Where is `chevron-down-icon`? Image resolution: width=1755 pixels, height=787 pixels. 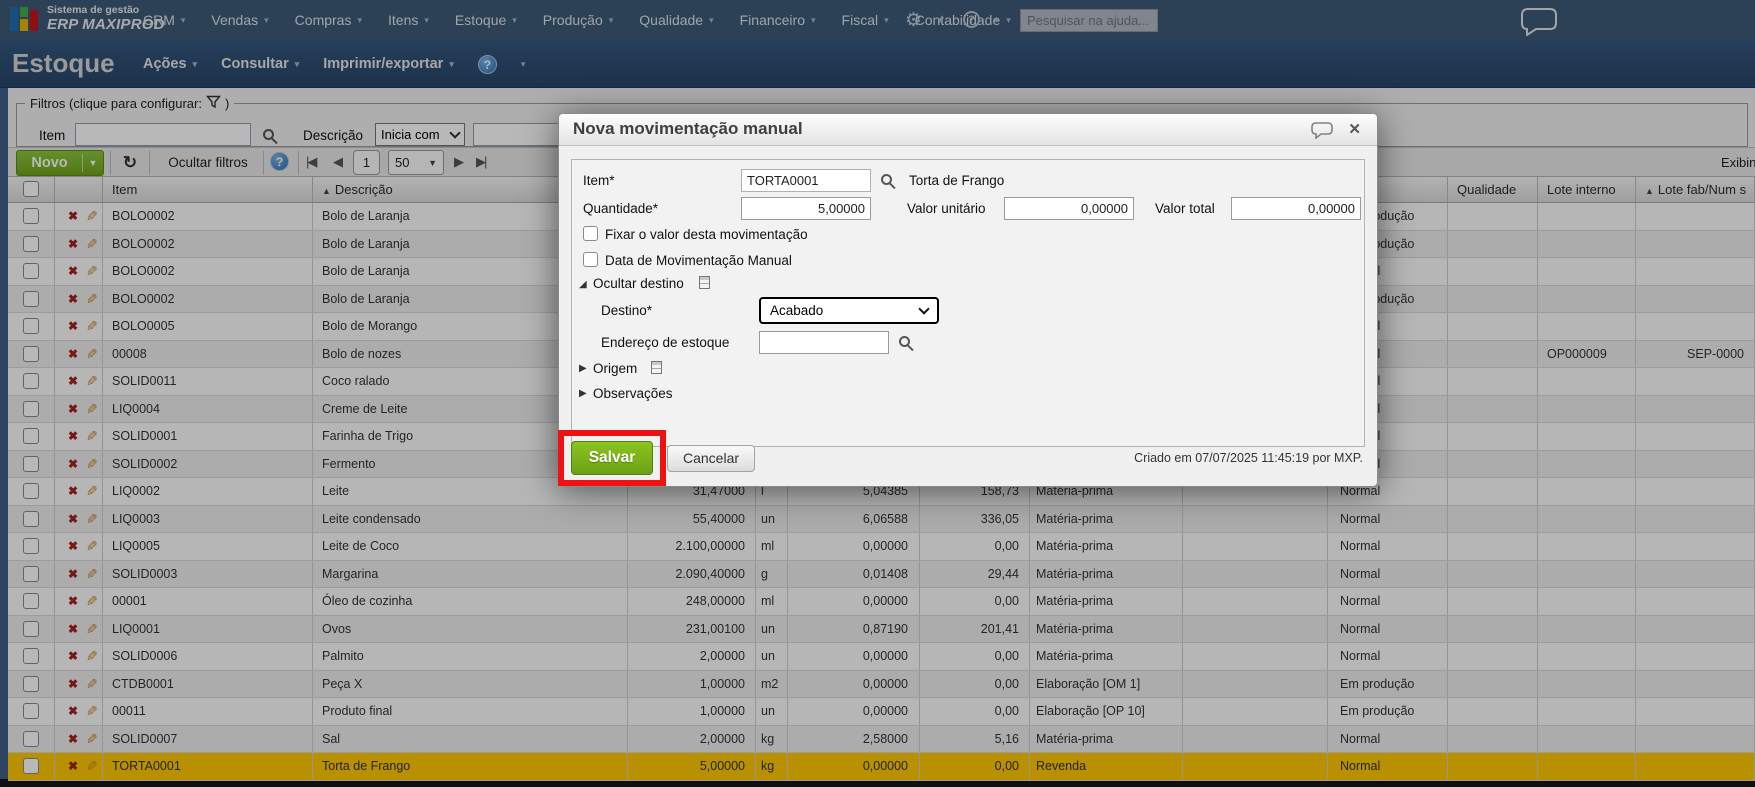
chevron-down-icon is located at coordinates (924, 308).